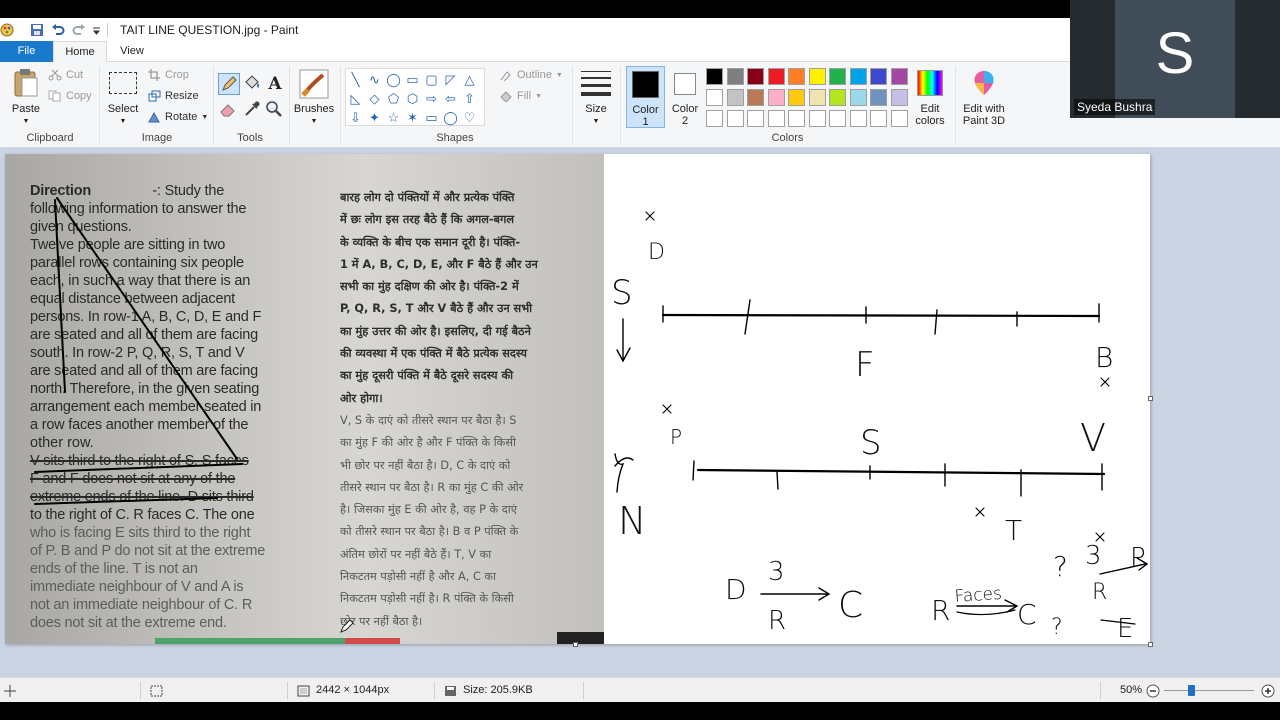 This screenshot has width=1280, height=720. What do you see at coordinates (26, 51) in the screenshot?
I see `tab-file: File` at bounding box center [26, 51].